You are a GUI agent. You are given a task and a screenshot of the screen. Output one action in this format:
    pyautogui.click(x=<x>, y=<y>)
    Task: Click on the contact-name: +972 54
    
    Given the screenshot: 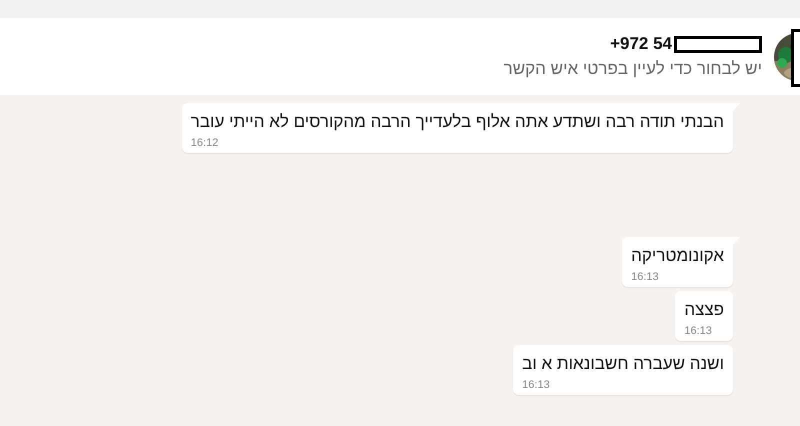 What is the action you would take?
    pyautogui.click(x=641, y=43)
    